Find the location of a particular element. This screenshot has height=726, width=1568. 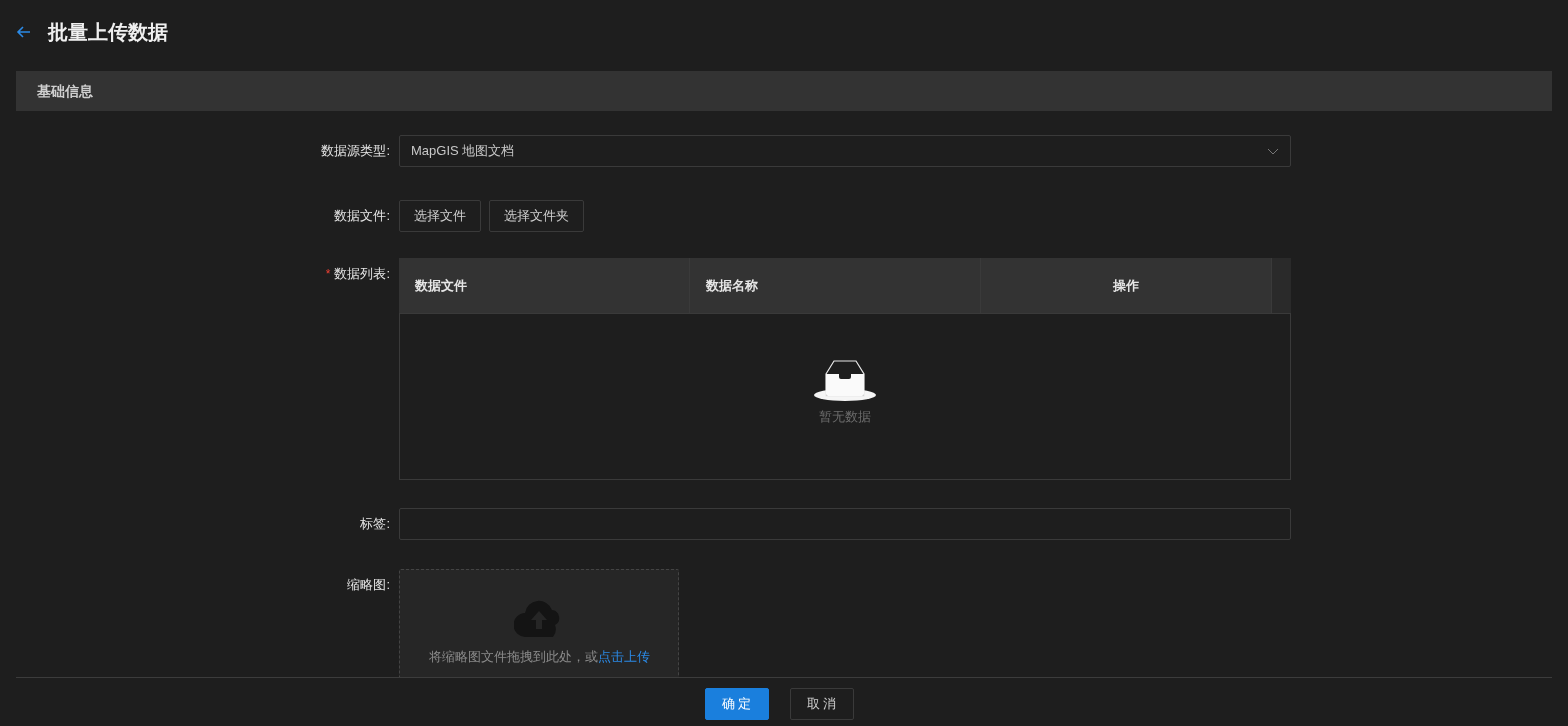

data-source-select: MapGIS 地图文档 is located at coordinates (845, 151).